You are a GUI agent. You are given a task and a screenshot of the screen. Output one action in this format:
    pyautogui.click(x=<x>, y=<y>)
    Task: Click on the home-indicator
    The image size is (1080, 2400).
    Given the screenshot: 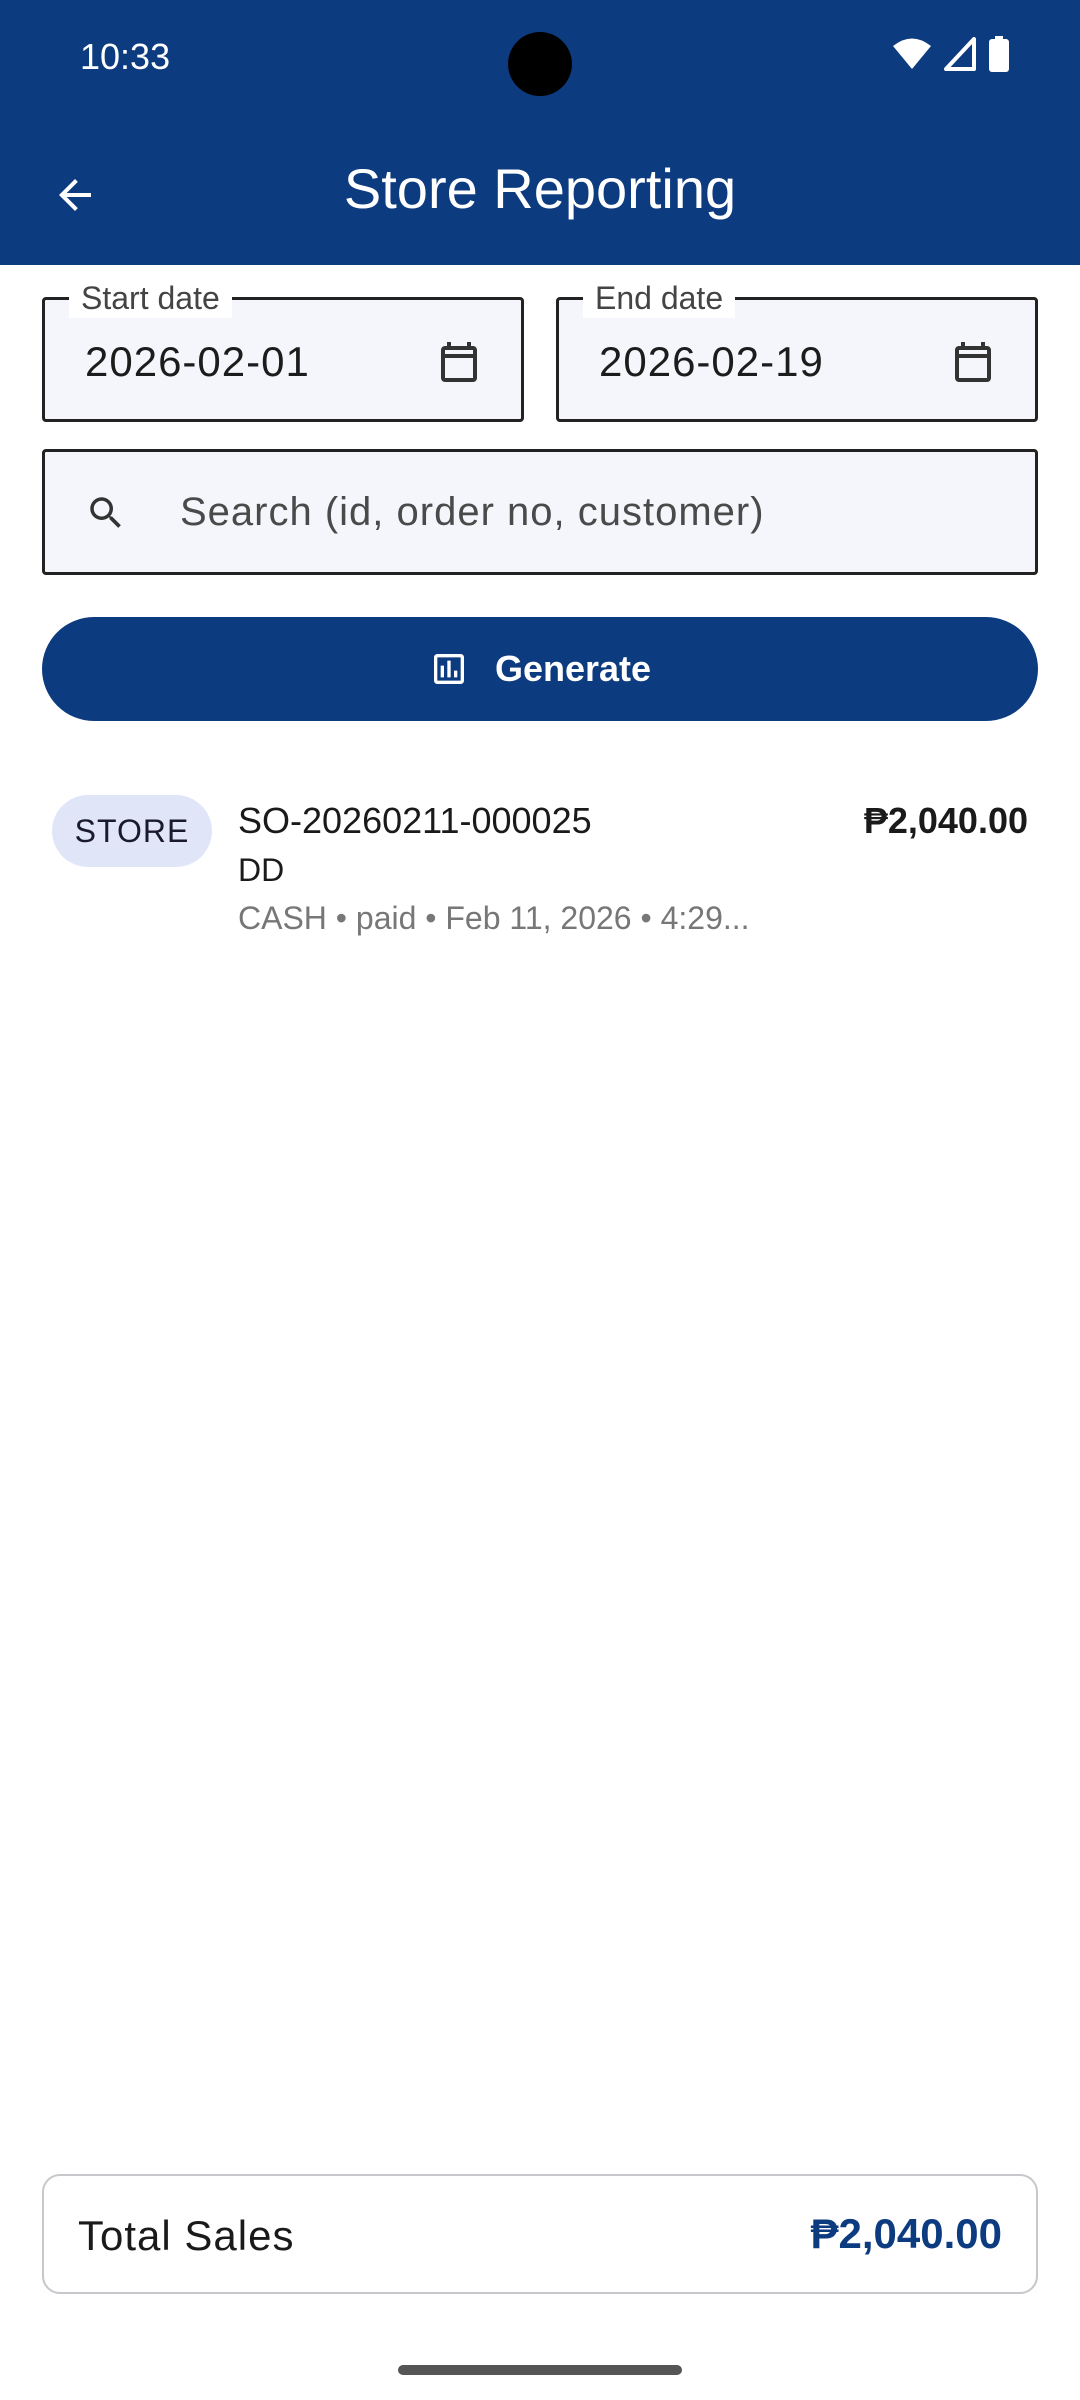 What is the action you would take?
    pyautogui.click(x=540, y=2370)
    